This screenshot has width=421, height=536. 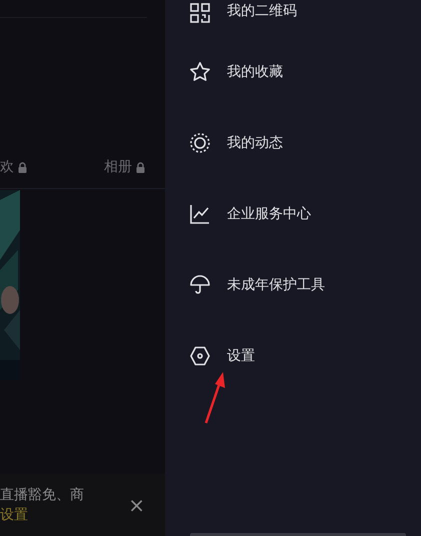 What do you see at coordinates (54, 515) in the screenshot?
I see `settings-link: 设置` at bounding box center [54, 515].